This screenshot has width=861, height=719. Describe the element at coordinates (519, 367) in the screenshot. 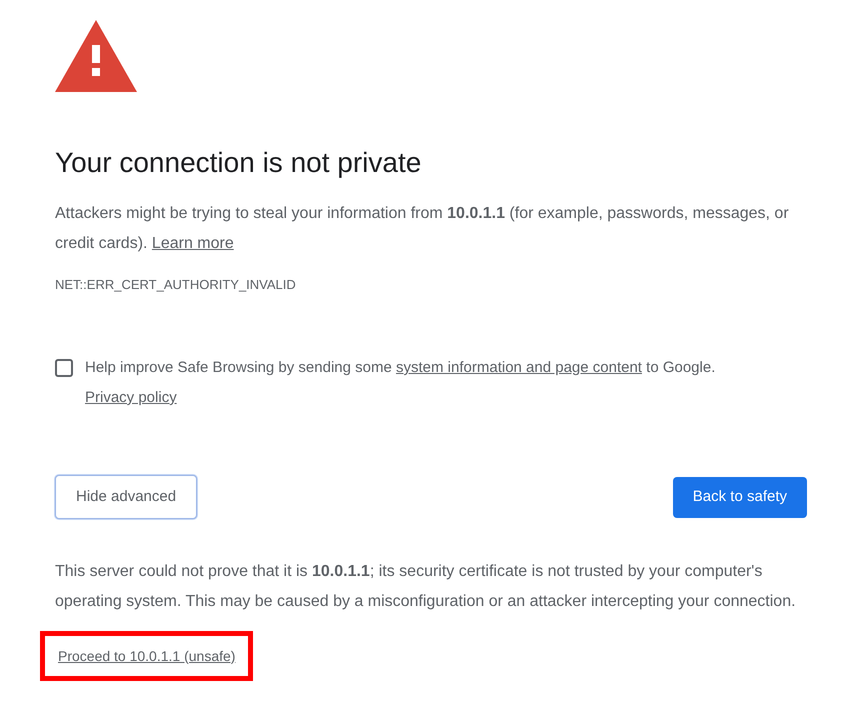

I see `system-information-link: system information and page content` at that location.